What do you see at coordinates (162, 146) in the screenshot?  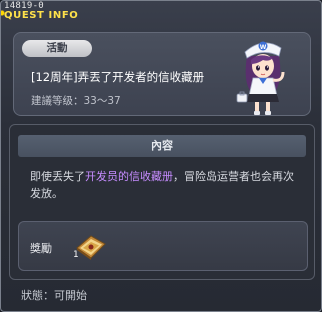 I see `content-section-title: 內容` at bounding box center [162, 146].